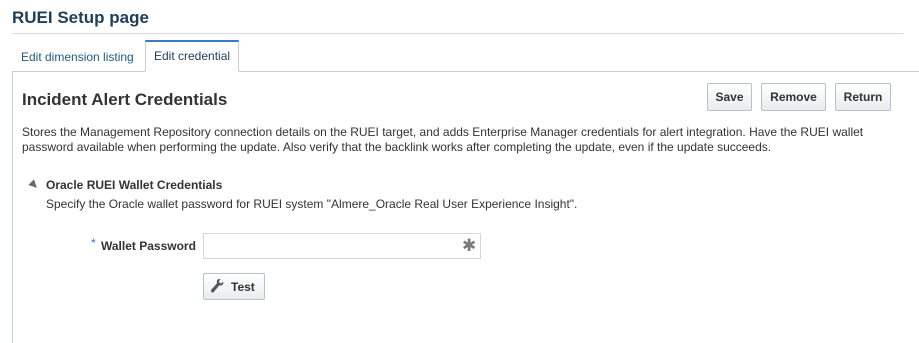  What do you see at coordinates (217, 286) in the screenshot?
I see `wrench-icon` at bounding box center [217, 286].